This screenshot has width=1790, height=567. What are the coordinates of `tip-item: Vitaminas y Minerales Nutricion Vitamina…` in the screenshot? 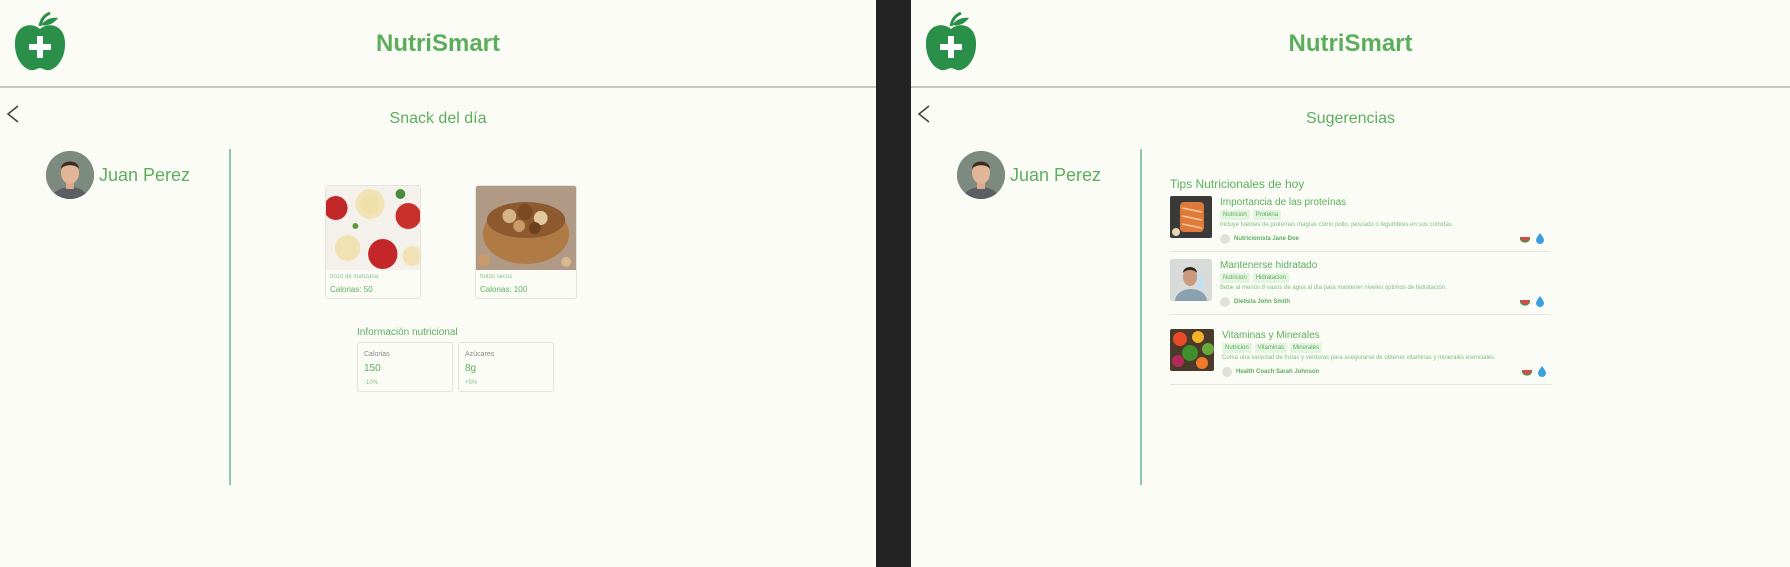 It's located at (1361, 357).